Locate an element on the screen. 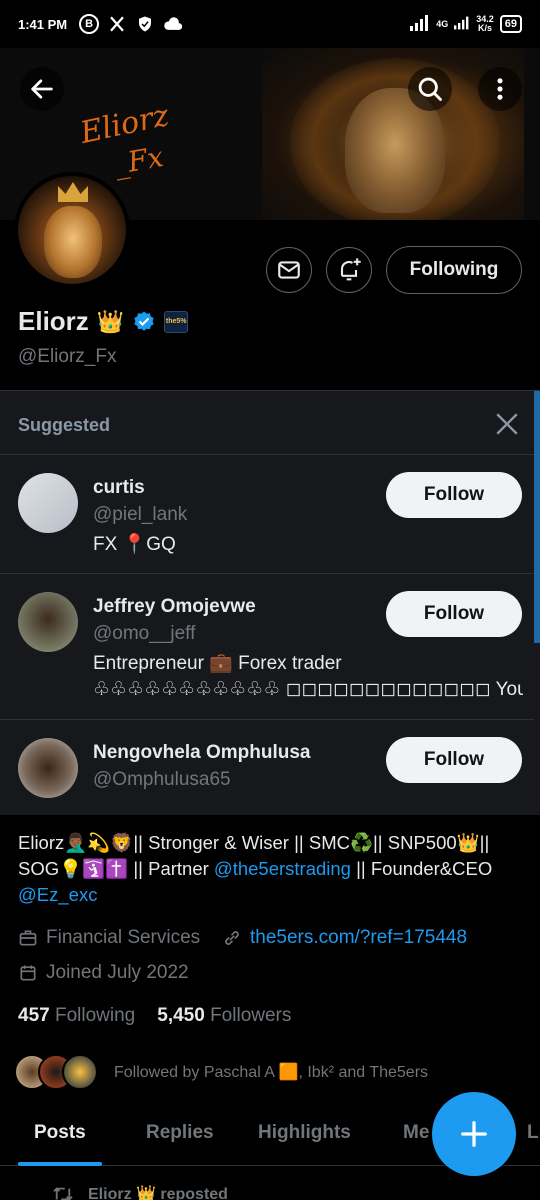 The width and height of the screenshot is (540, 1200). follower-avatar is located at coordinates (80, 1072).